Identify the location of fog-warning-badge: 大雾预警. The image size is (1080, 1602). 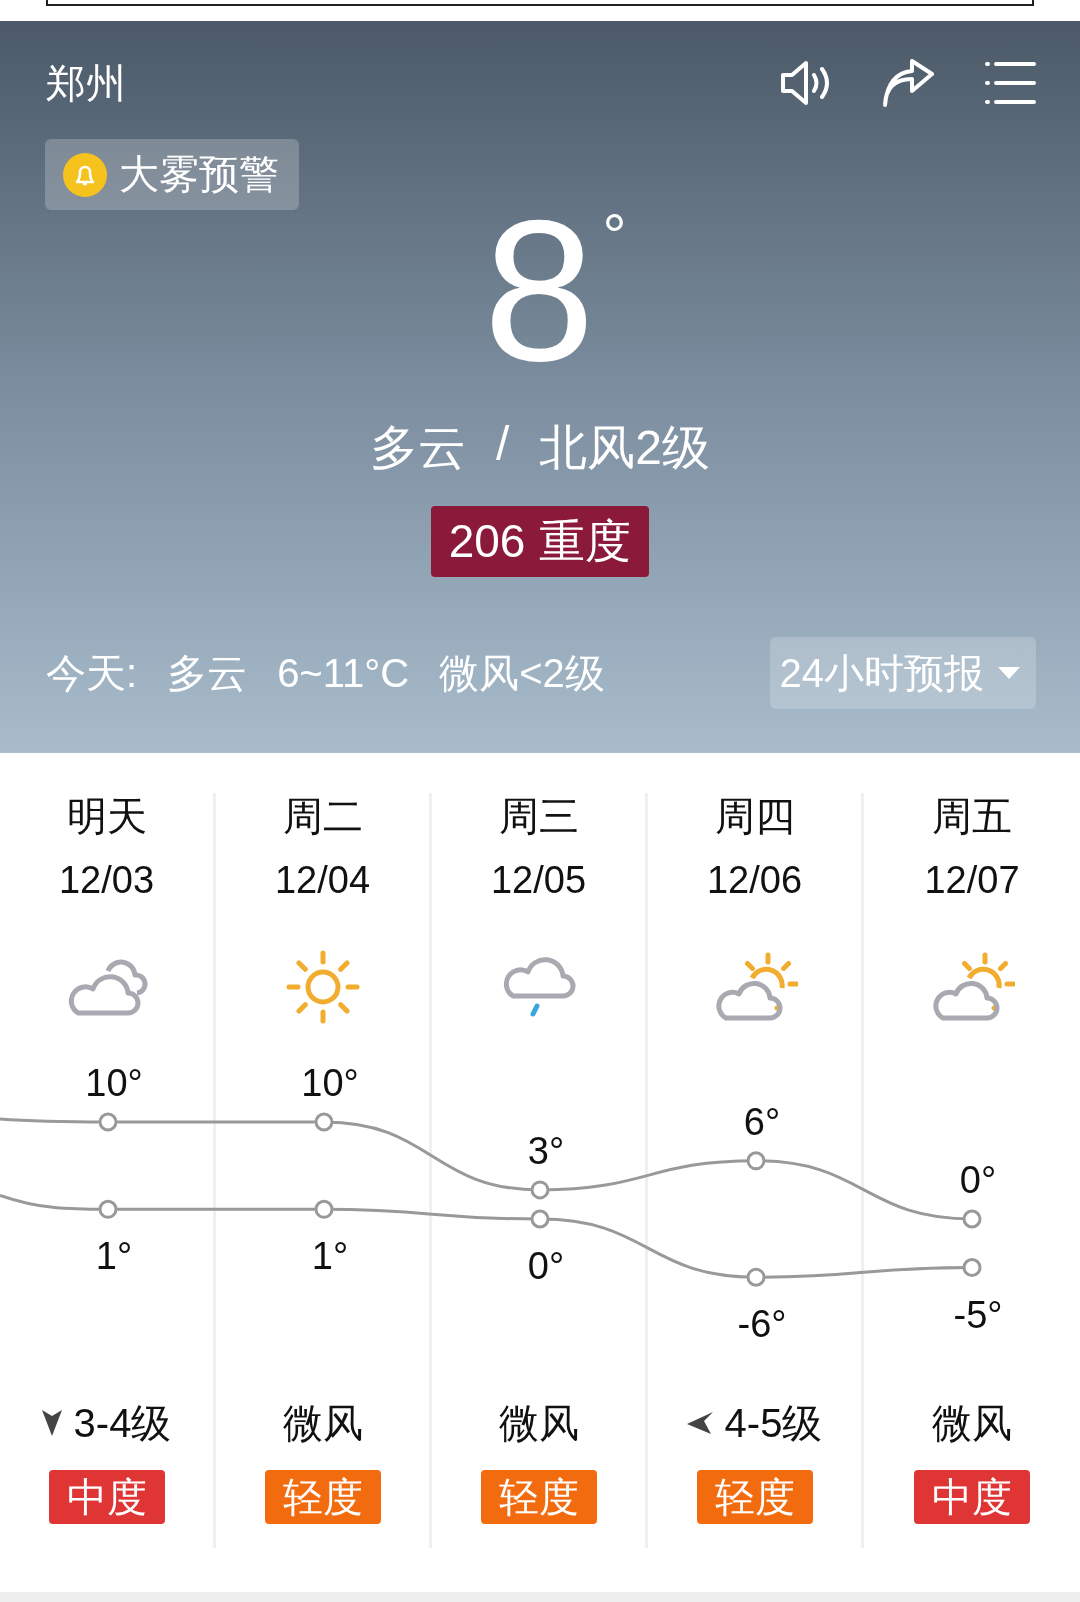
(172, 174).